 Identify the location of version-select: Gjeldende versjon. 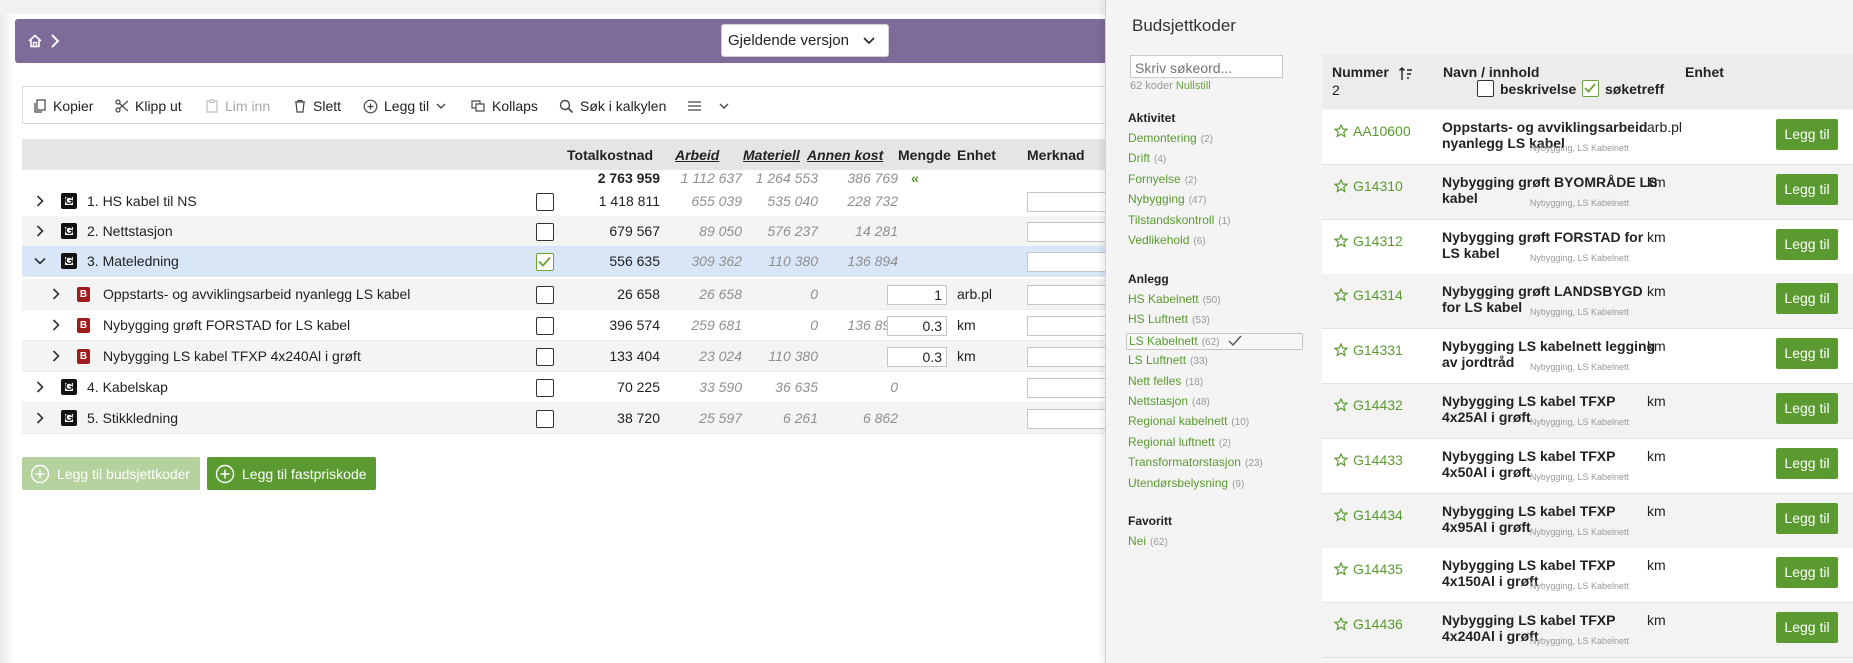
(805, 40).